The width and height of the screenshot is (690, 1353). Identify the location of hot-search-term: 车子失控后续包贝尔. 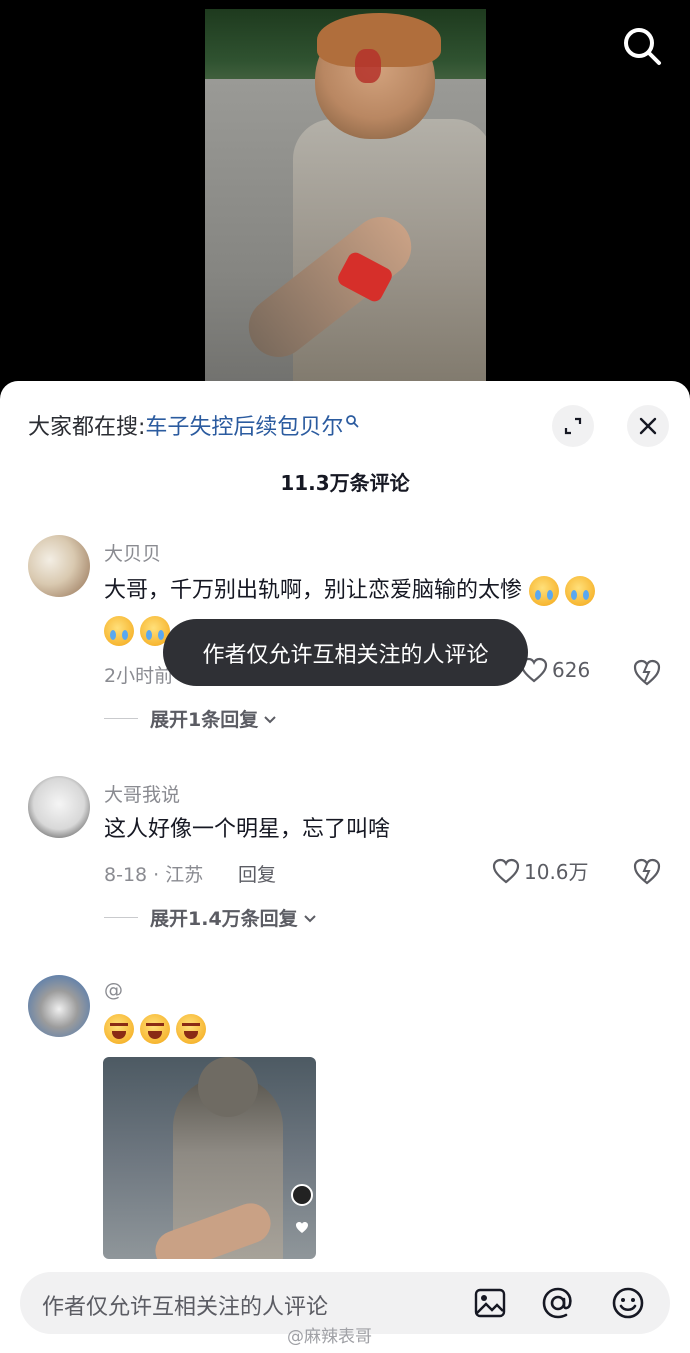
(244, 425).